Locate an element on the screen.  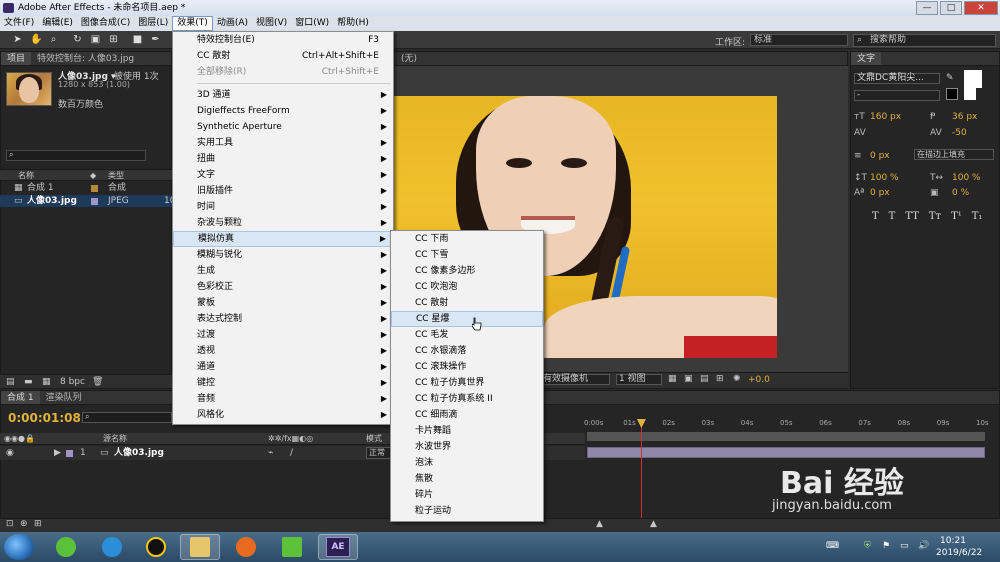
swap-color-swatch is located at coordinates (970, 94).